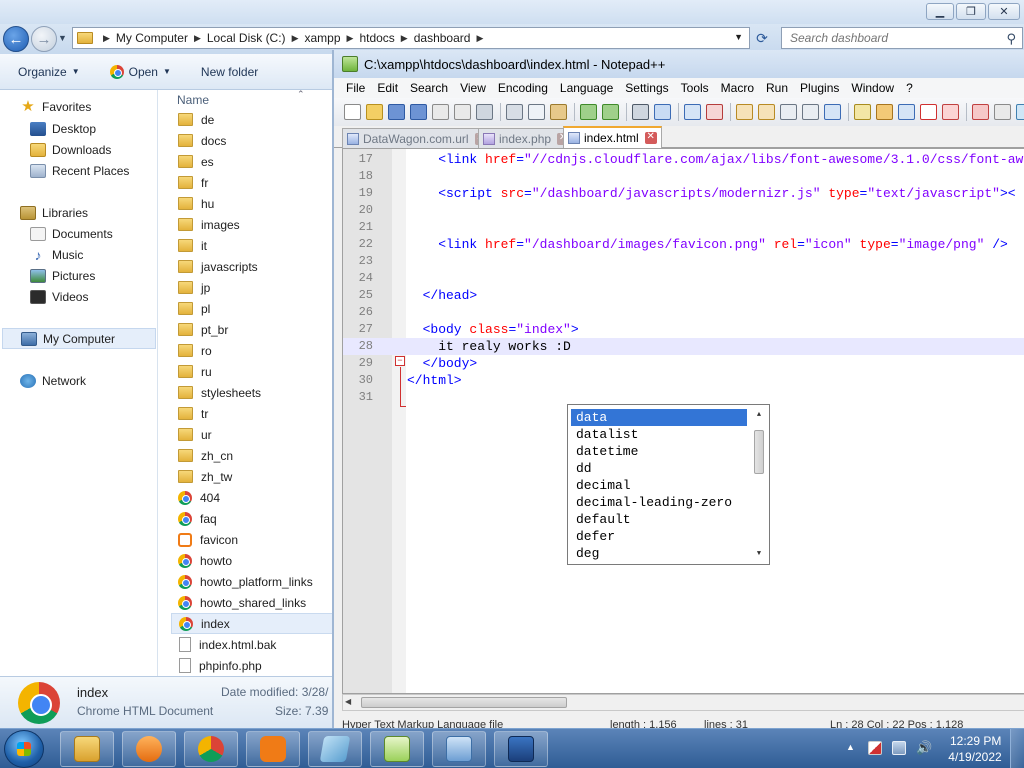 Image resolution: width=1024 pixels, height=768 pixels. Describe the element at coordinates (850, 747) in the screenshot. I see `show-hidden-icons-icon: ▲` at that location.